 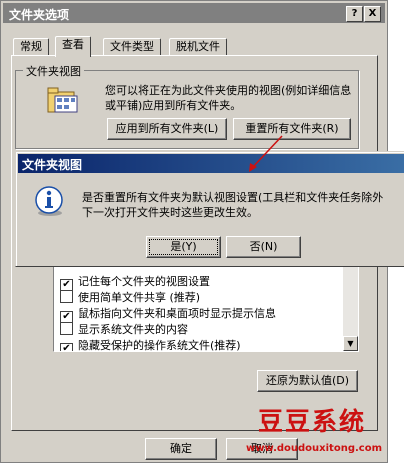 I want to click on folder-views-description: 您可以将正在为此文件夹使用的视图(例如详细信息或平铺)应用到所有文件夹。, so click(x=228, y=98).